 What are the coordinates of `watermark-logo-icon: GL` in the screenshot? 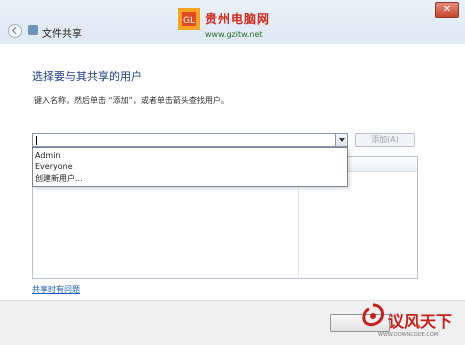 It's located at (189, 19).